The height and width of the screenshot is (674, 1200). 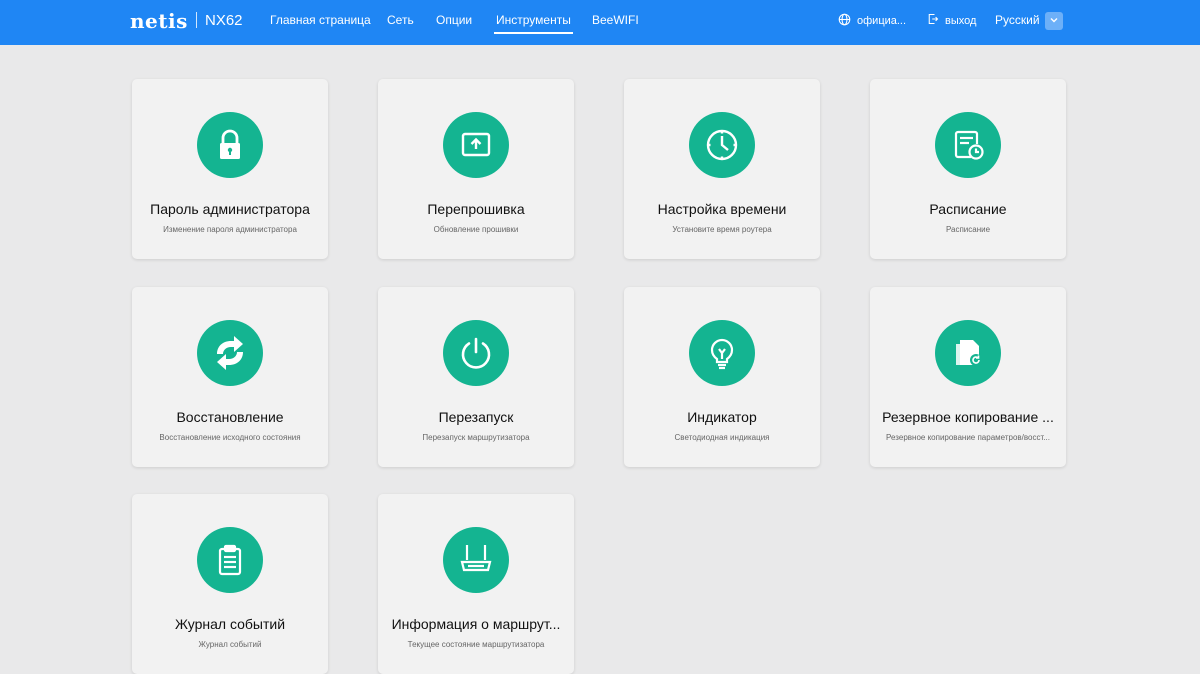 I want to click on tool-card-event-log: Журнал событий Журнал событий, so click(x=230, y=584).